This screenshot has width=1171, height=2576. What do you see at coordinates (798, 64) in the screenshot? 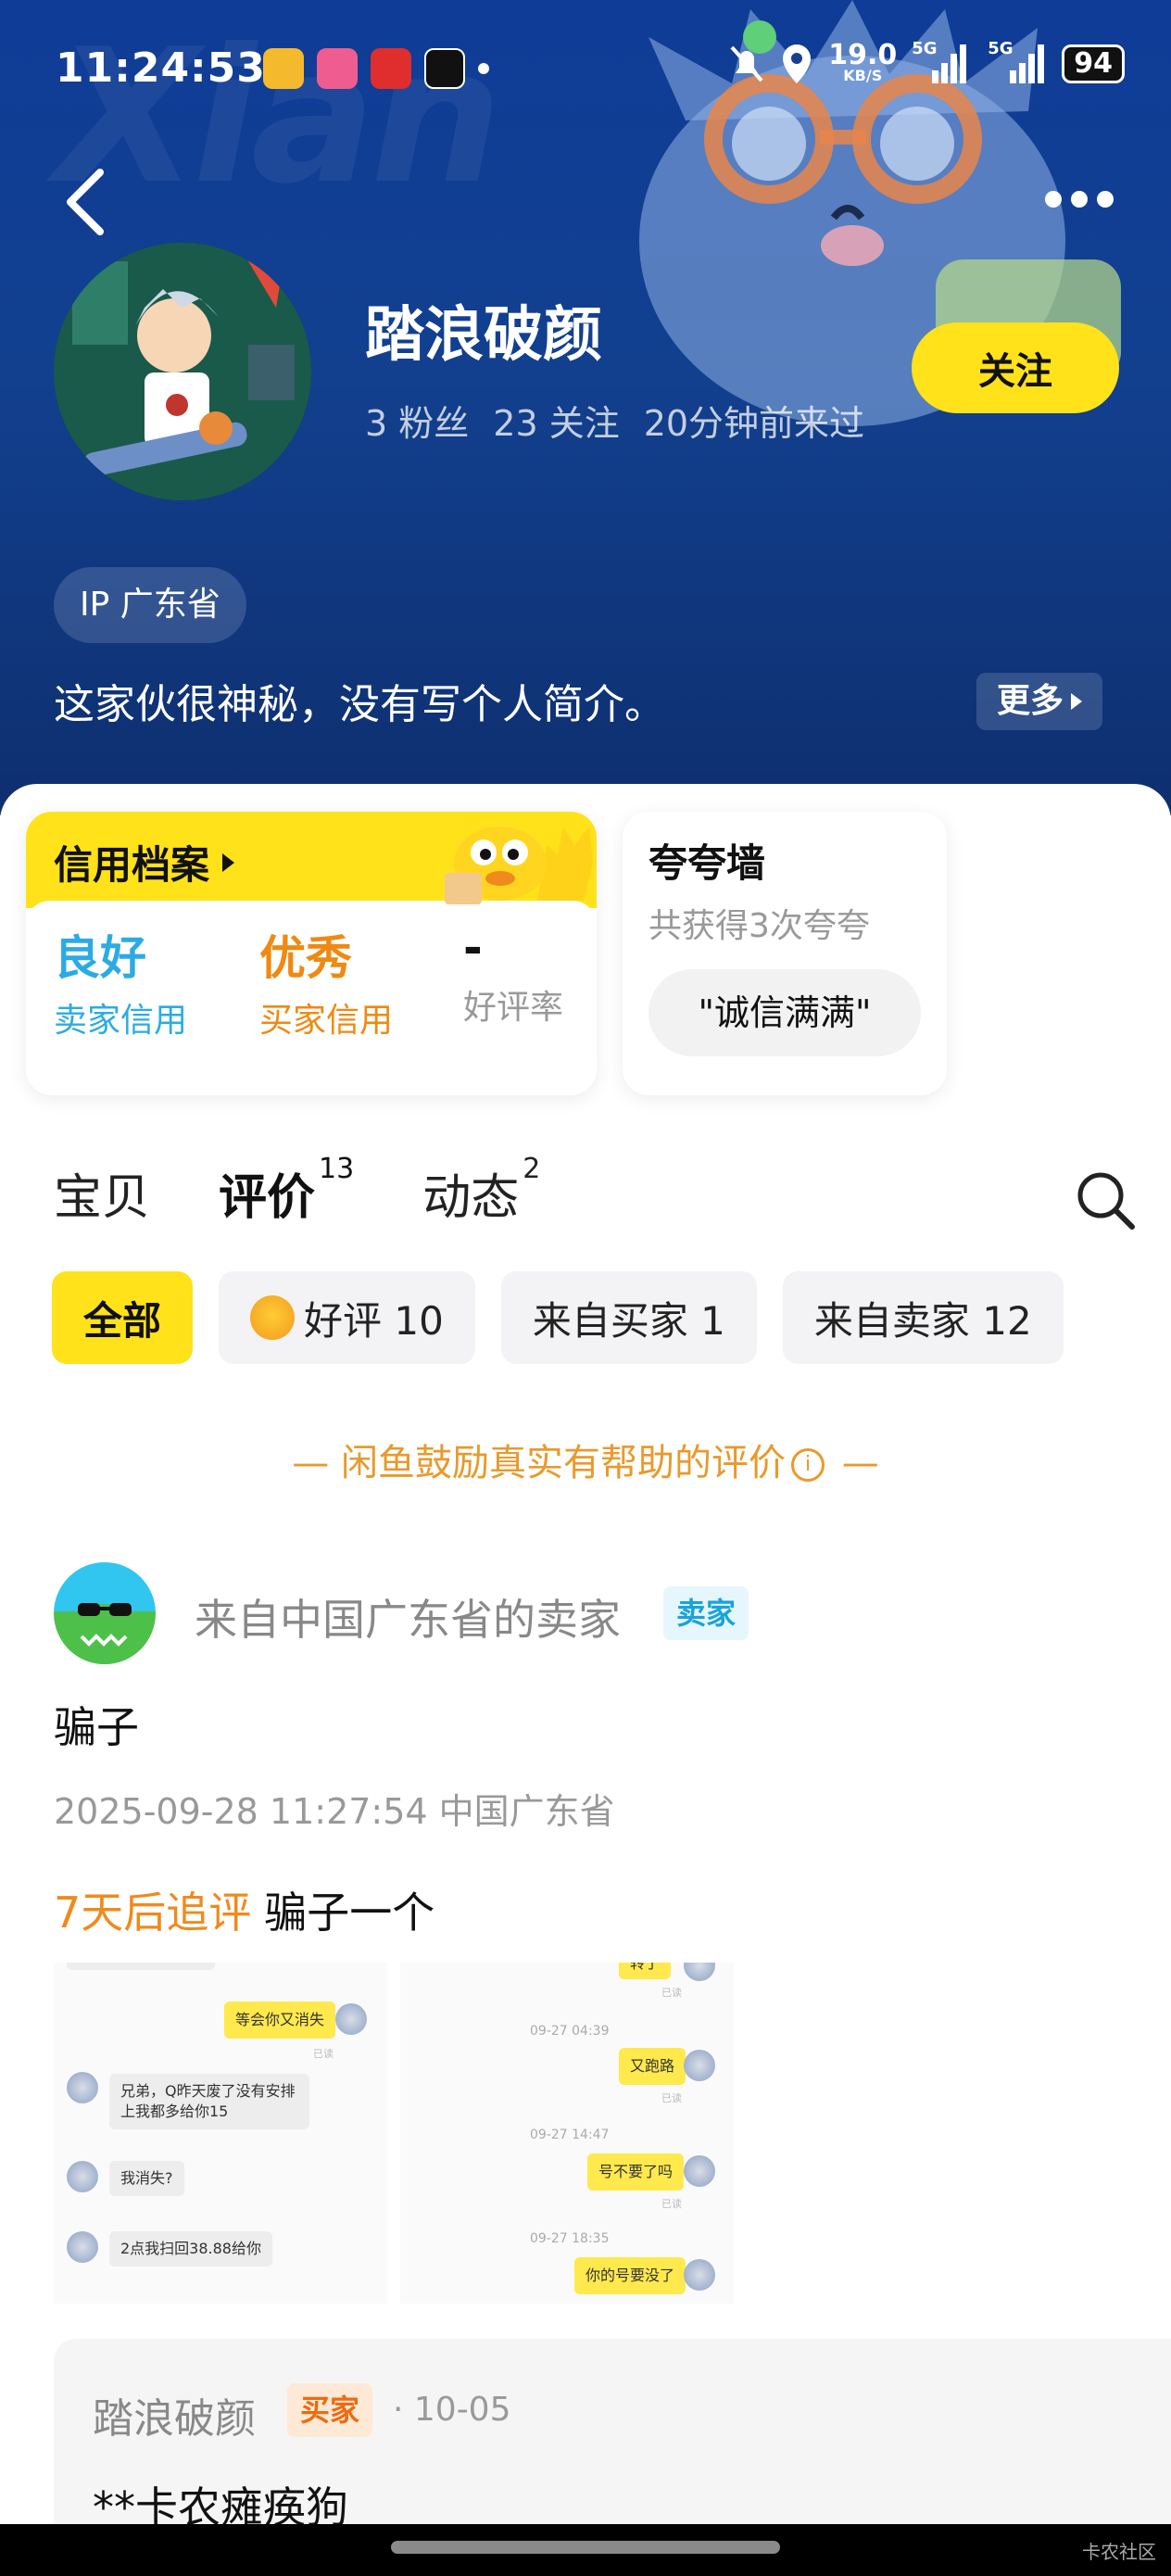
I see `location-icon` at bounding box center [798, 64].